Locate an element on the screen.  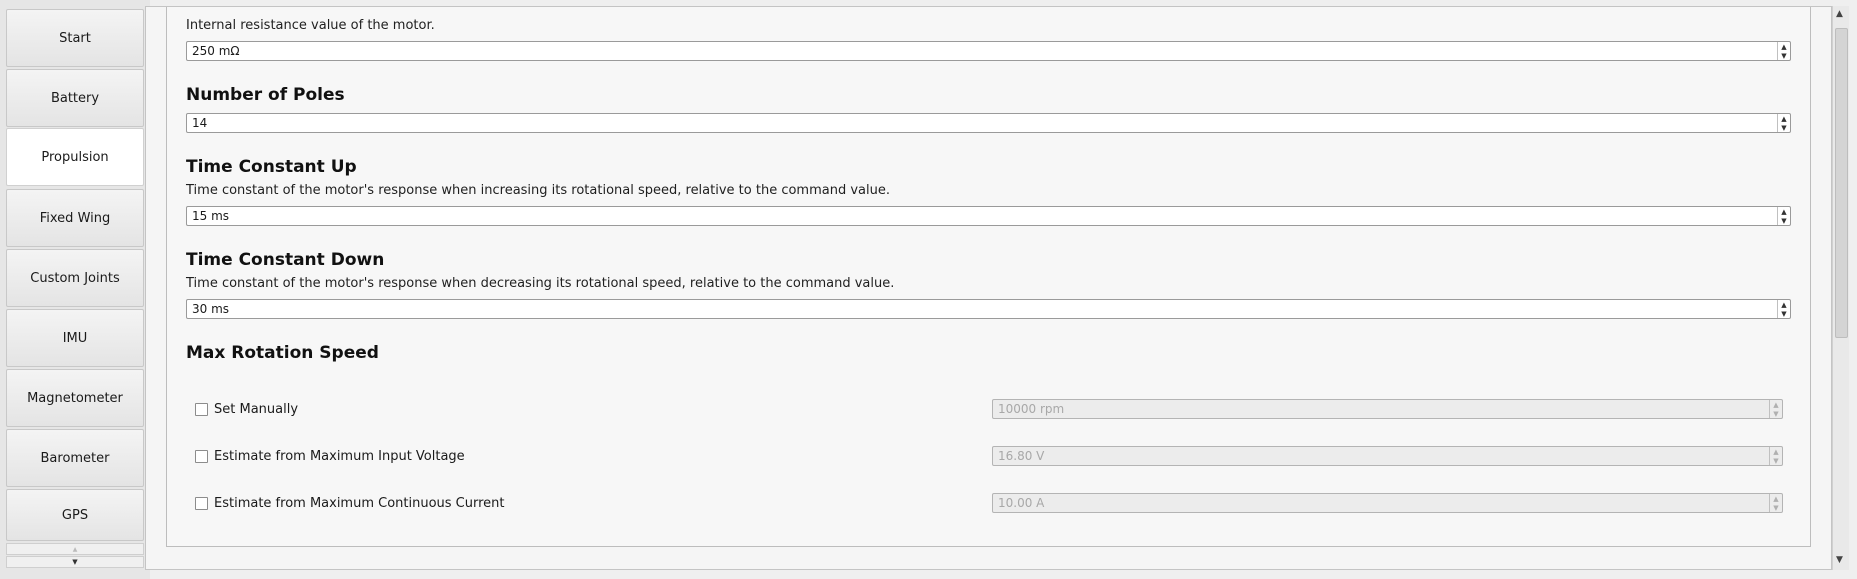
time-down-value: 30 ms is located at coordinates (211, 309).